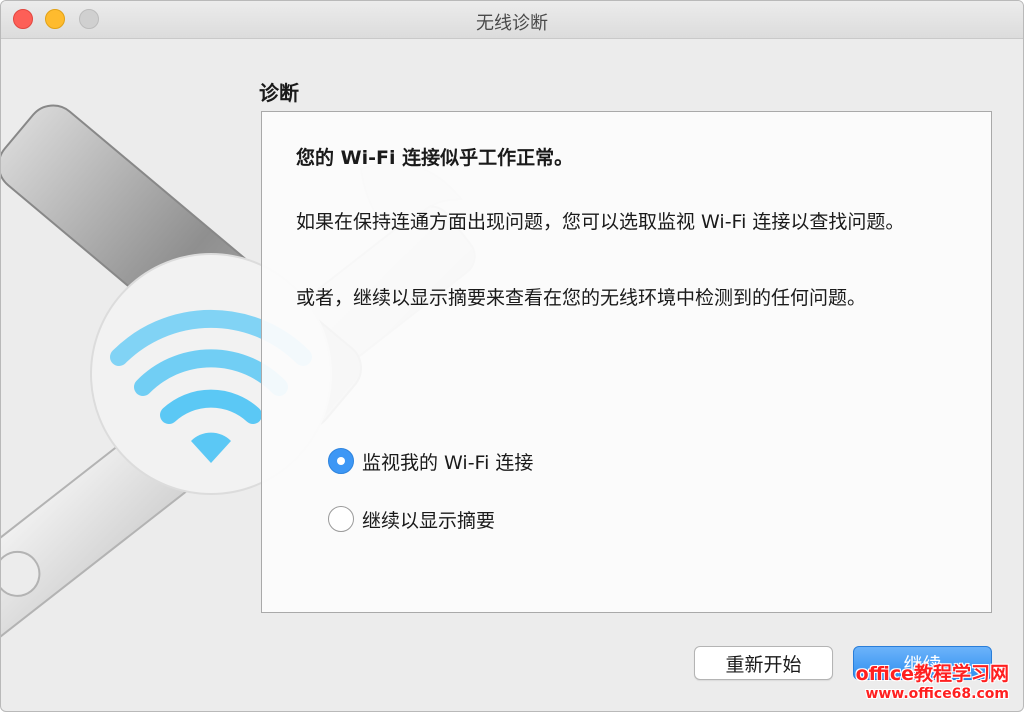 The width and height of the screenshot is (1024, 712). Describe the element at coordinates (600, 222) in the screenshot. I see `monitor-explanation: 如果在保持连通方面出现问题，您可以选取监视 Wi-Fi 连接以查找问题。` at that location.